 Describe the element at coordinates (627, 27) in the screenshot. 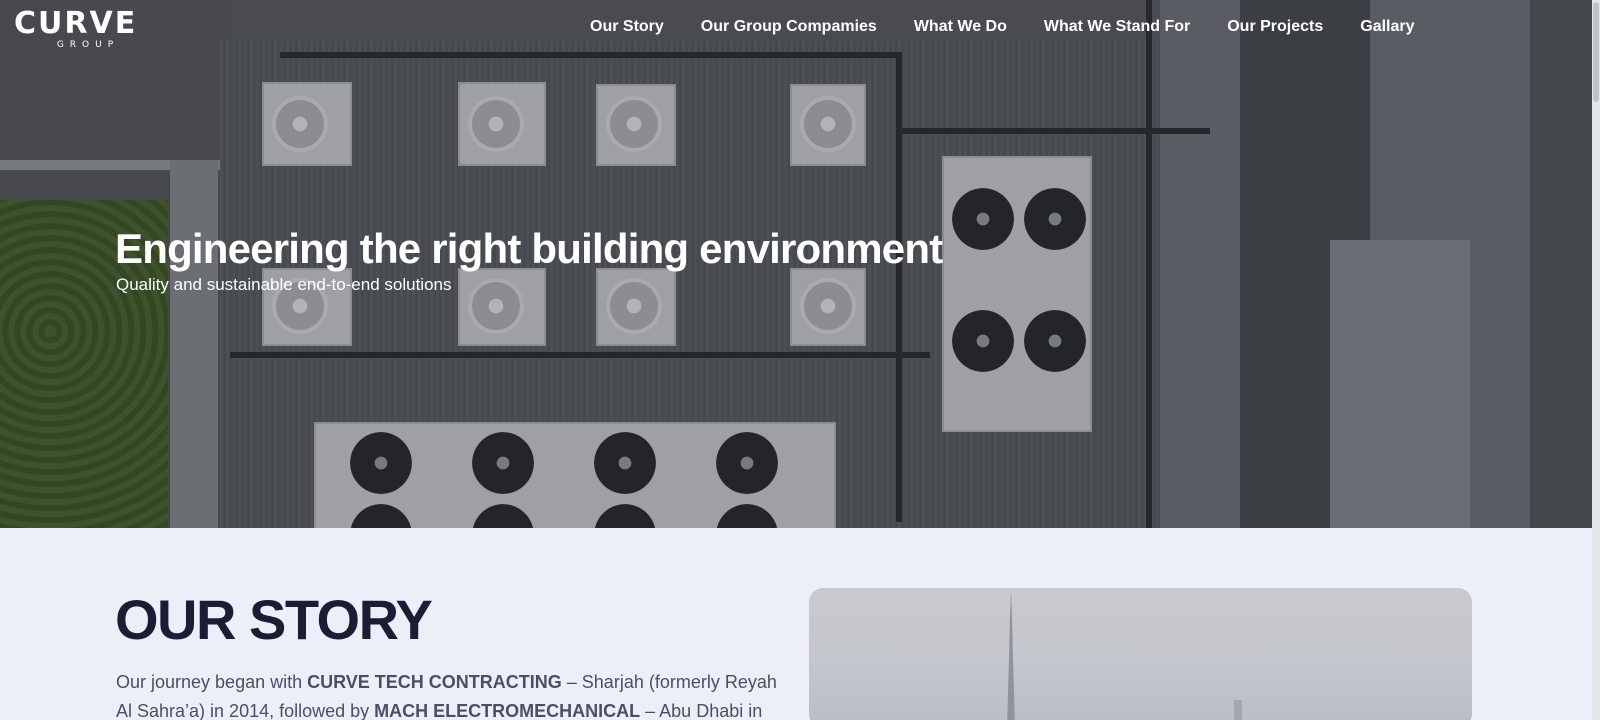

I see `nav-our-story: Our Story` at that location.